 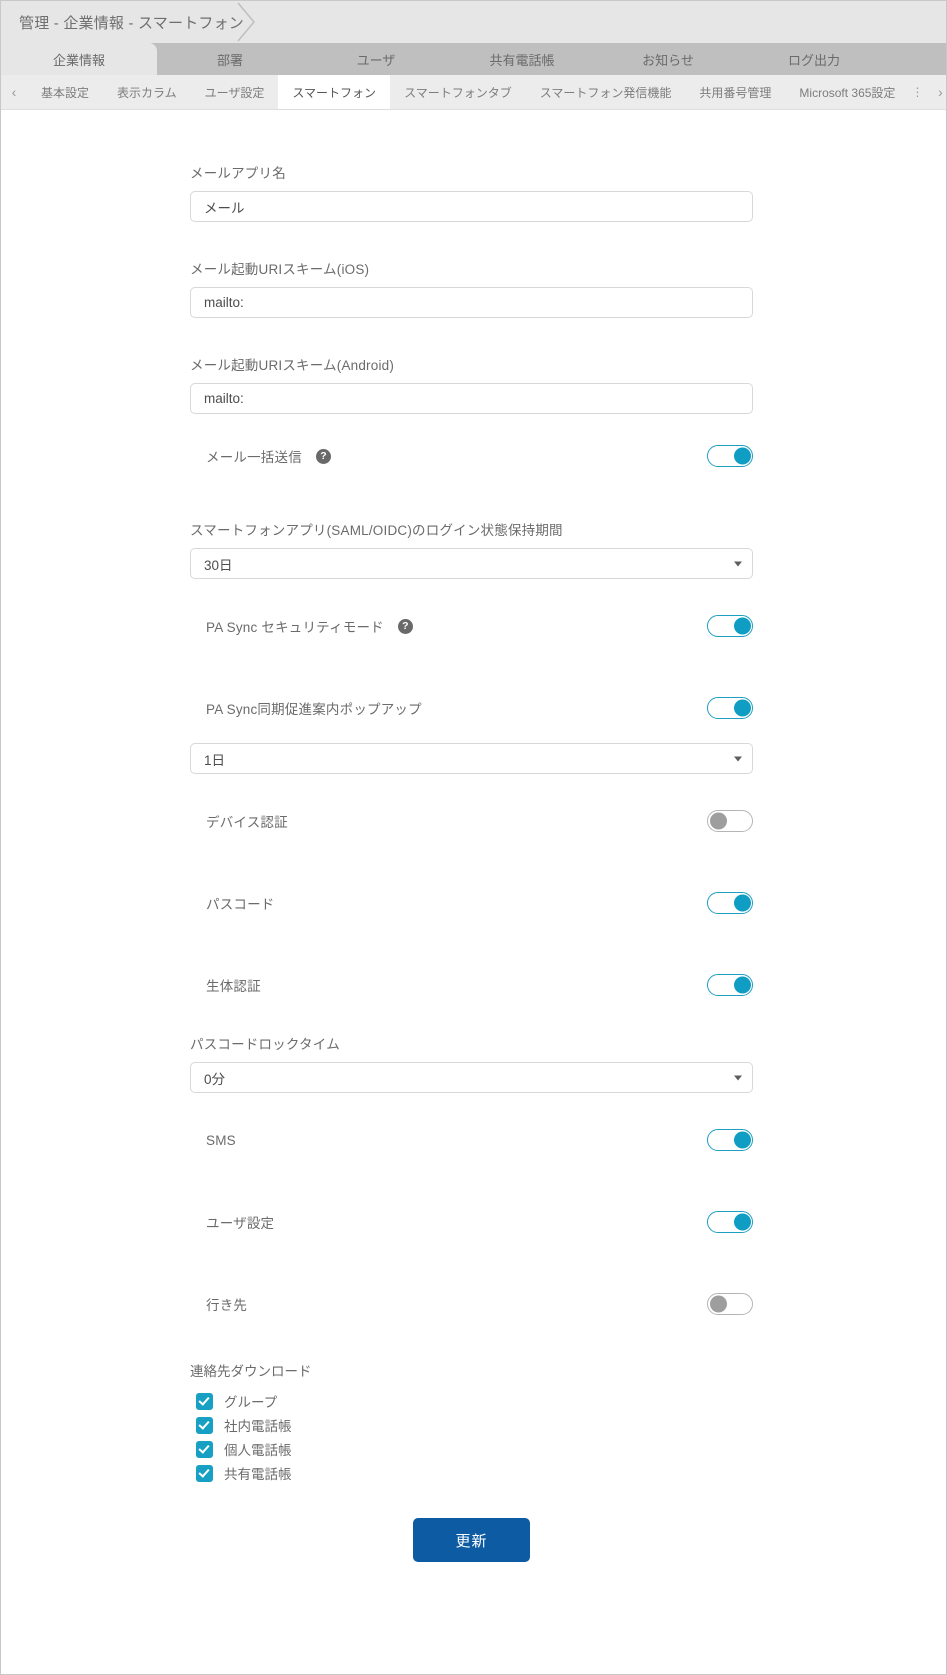 What do you see at coordinates (473, 22) in the screenshot?
I see `breadcrumb-bar: 管理 - 企業情報 - スマートフォン` at bounding box center [473, 22].